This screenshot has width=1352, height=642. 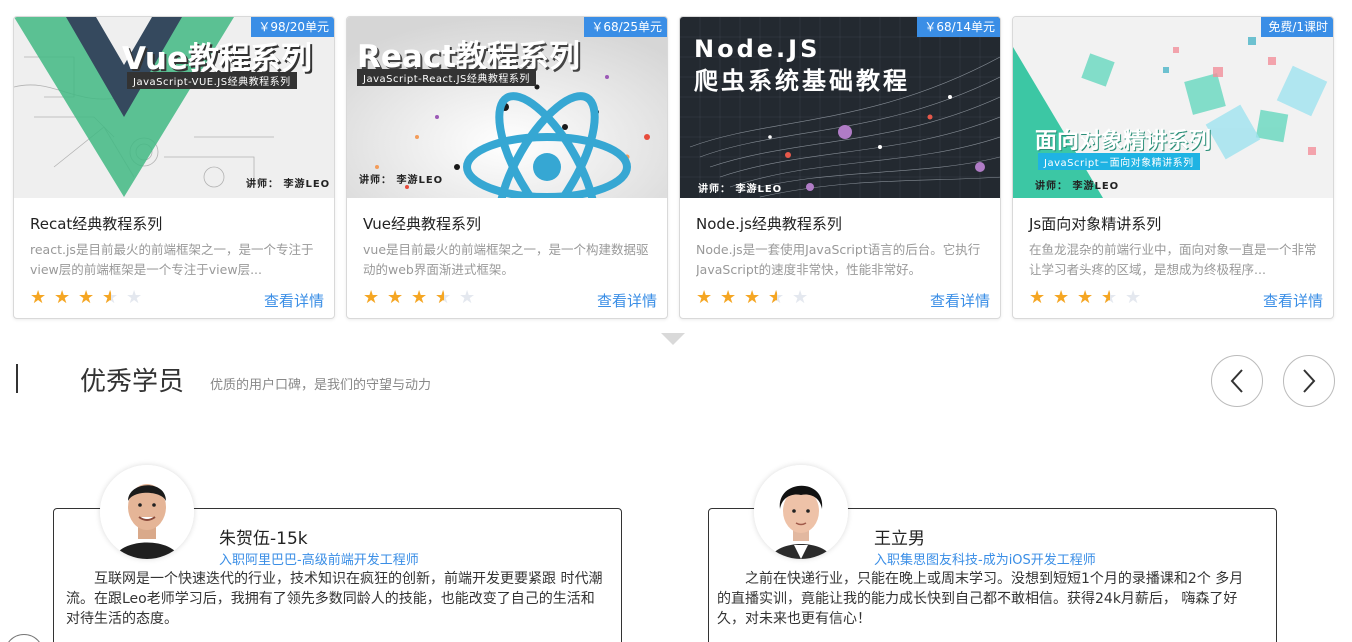 I want to click on course-title: Recat经典教程系列, so click(x=96, y=223).